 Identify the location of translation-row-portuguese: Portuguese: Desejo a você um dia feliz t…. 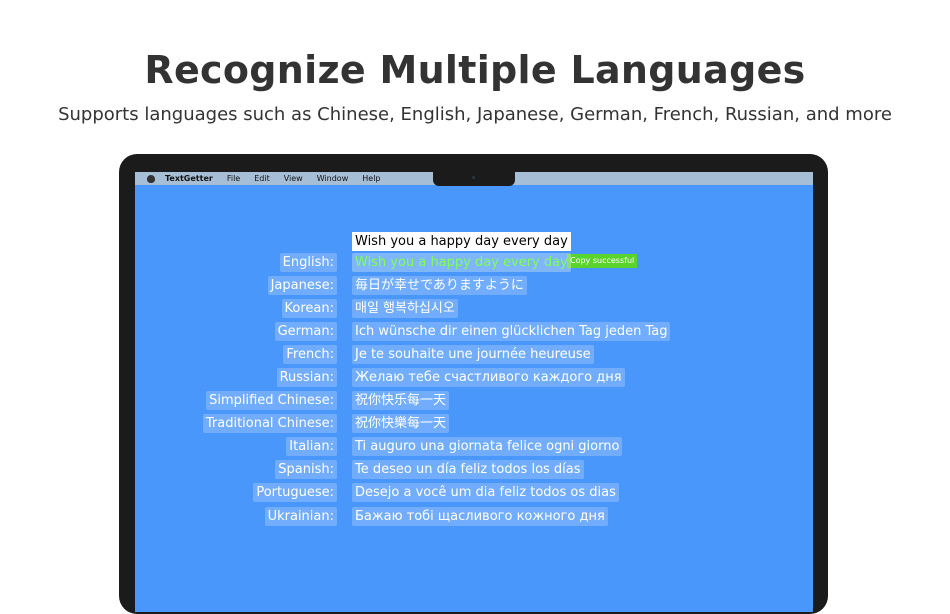
(474, 492).